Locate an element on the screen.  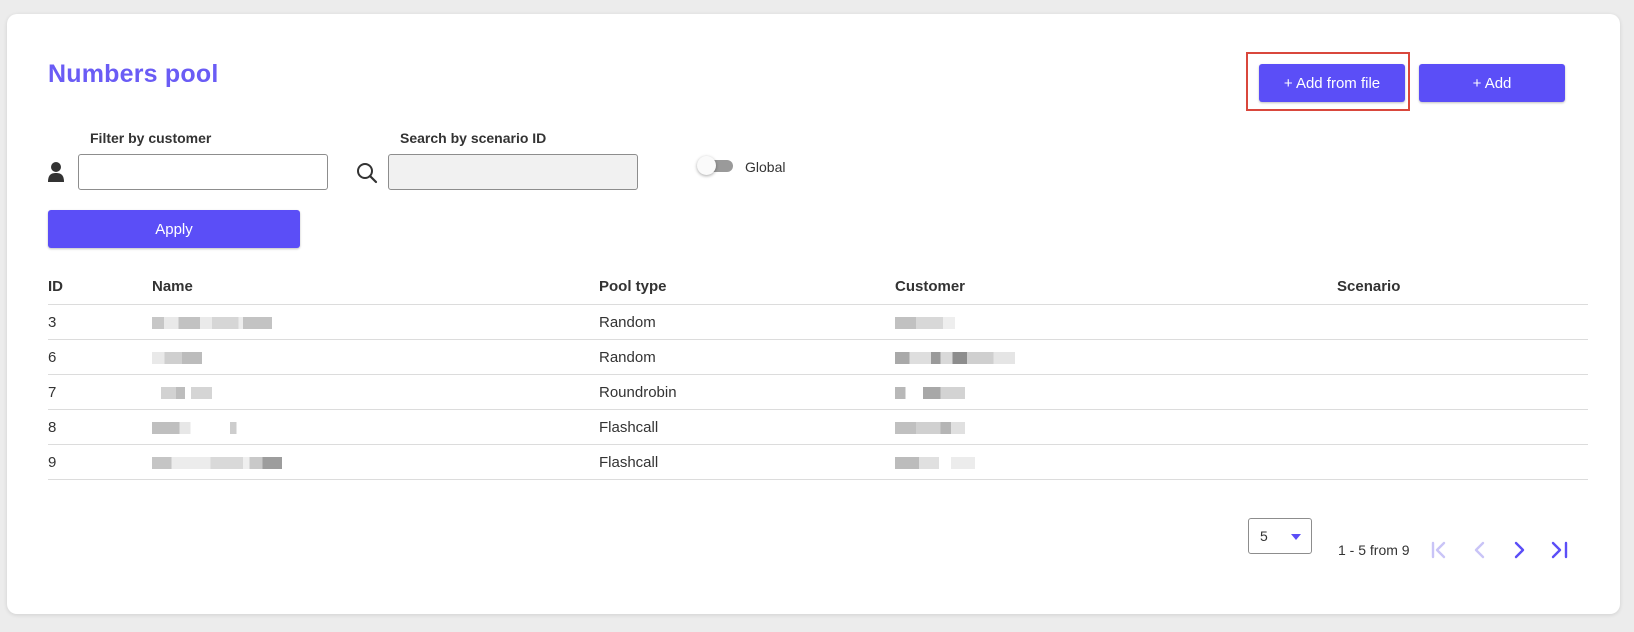
toggle-knob is located at coordinates (706, 165).